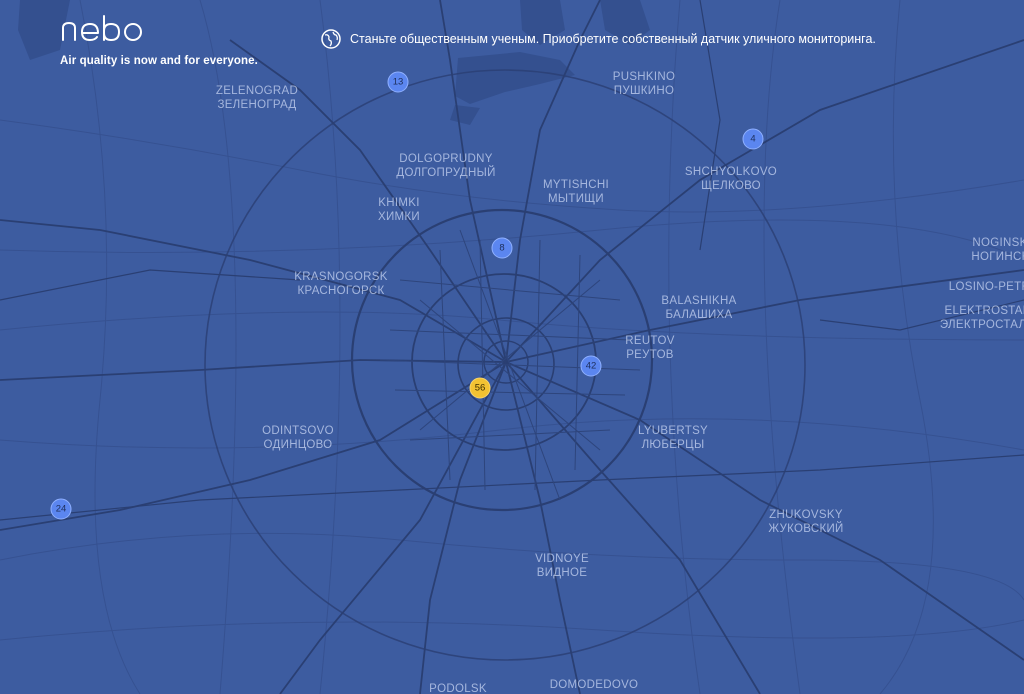 Image resolution: width=1024 pixels, height=694 pixels. What do you see at coordinates (699, 315) in the screenshot?
I see `city-name-cyrillic: БАЛАШИХА` at bounding box center [699, 315].